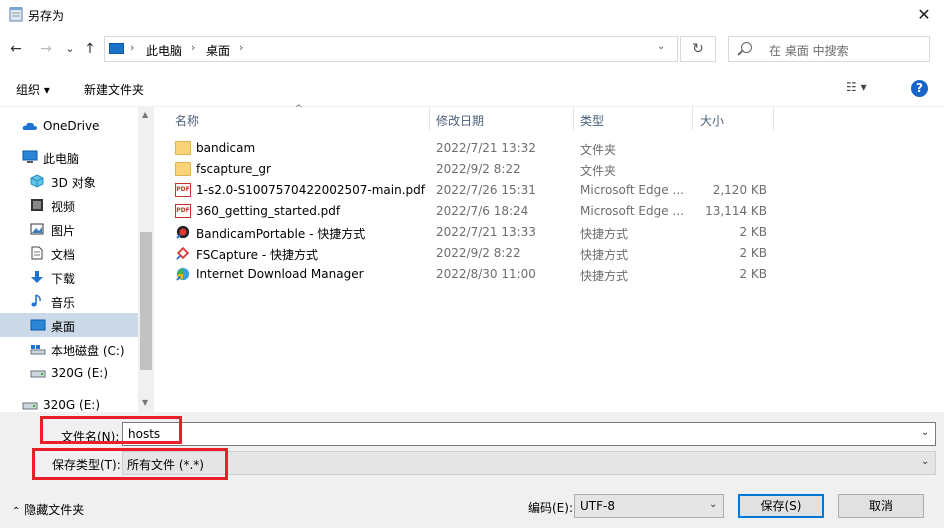  What do you see at coordinates (70, 49) in the screenshot?
I see `recent-locations-button: ⌄` at bounding box center [70, 49].